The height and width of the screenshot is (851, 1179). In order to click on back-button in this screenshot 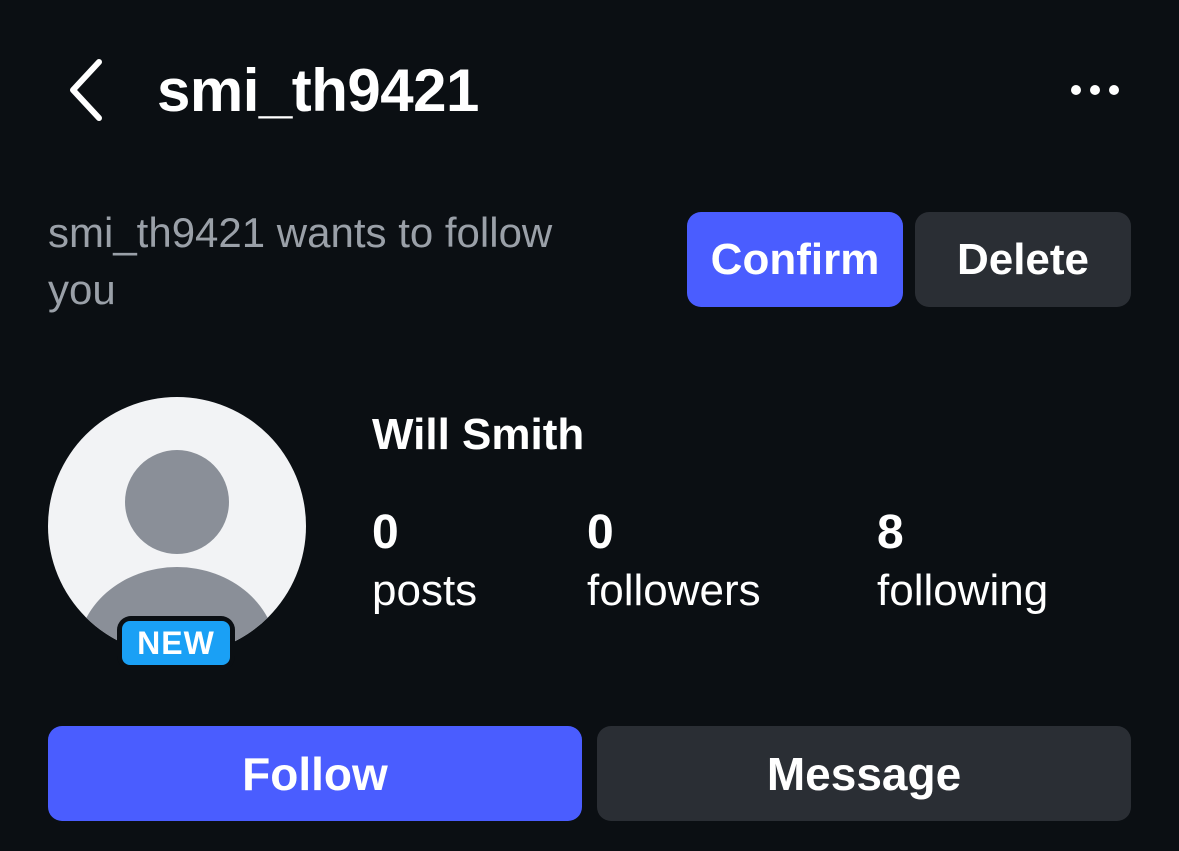, I will do `click(87, 90)`.